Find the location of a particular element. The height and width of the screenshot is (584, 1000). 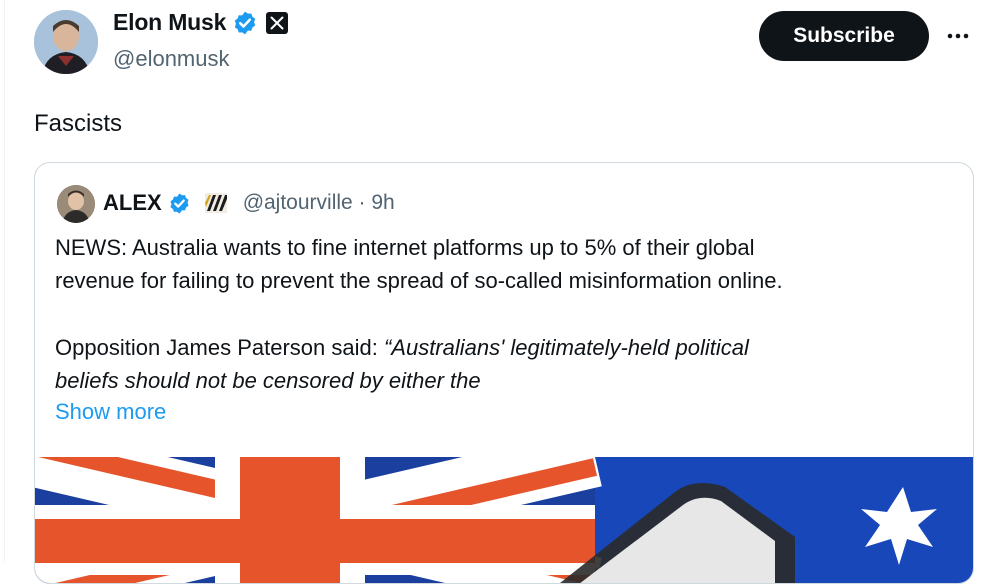

more-options-icon is located at coordinates (958, 36).